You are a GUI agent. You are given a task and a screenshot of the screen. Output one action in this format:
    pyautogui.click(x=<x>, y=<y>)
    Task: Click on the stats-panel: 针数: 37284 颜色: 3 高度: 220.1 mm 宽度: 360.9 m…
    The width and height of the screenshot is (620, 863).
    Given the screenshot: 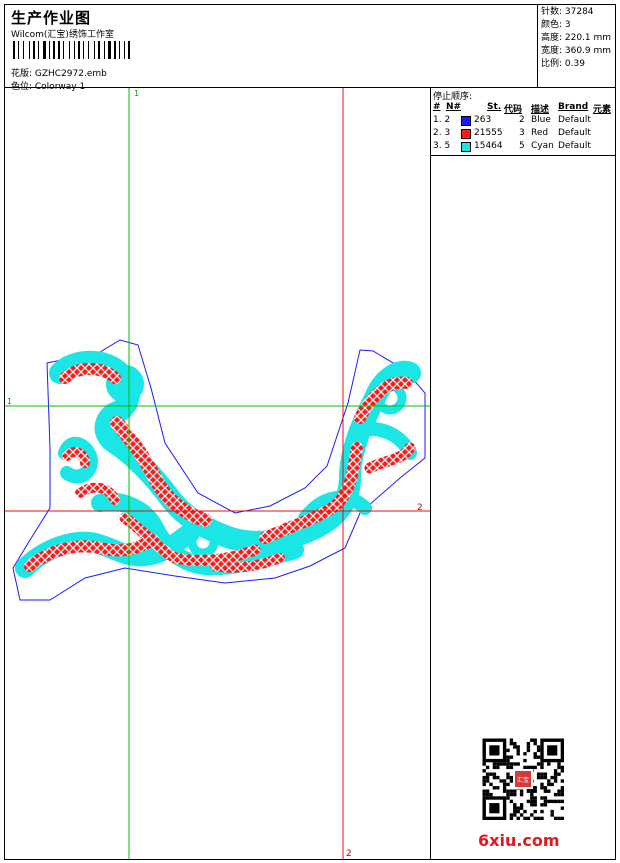 What is the action you would take?
    pyautogui.click(x=576, y=46)
    